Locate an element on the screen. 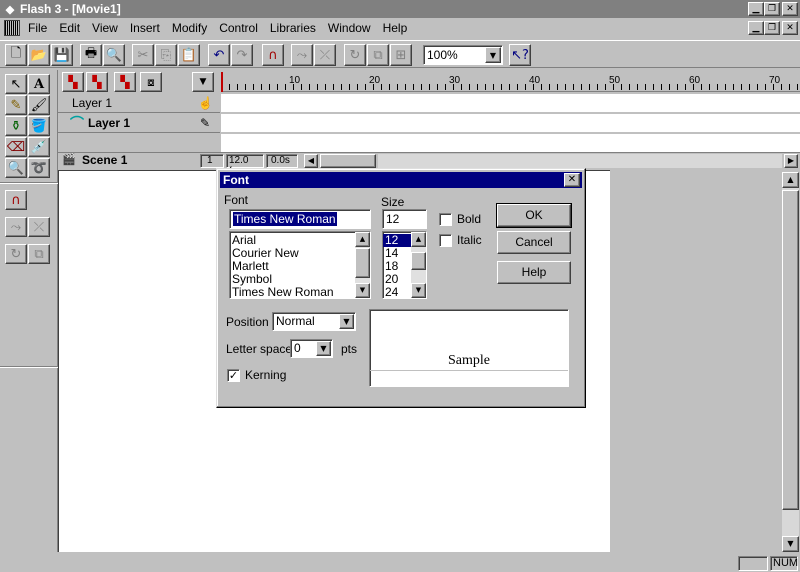 This screenshot has width=800, height=572. minimize-button: ▁ is located at coordinates (756, 9).